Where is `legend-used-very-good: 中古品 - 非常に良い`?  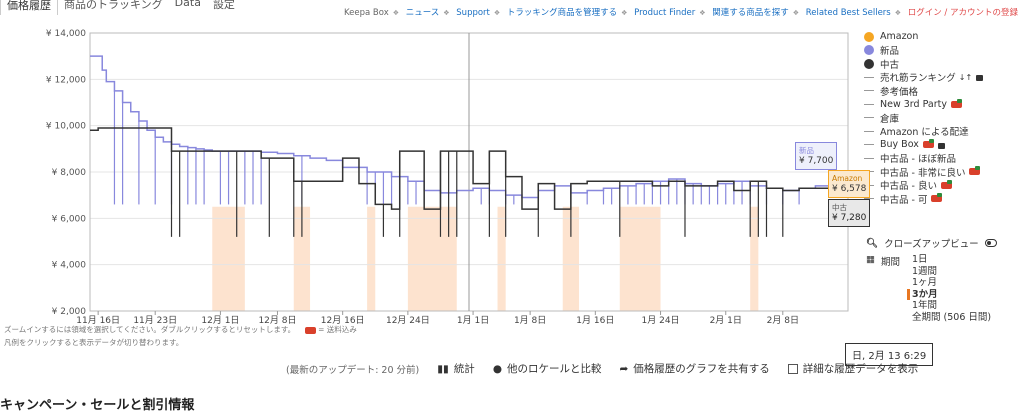 legend-used-very-good: 中古品 - 非常に良い is located at coordinates (923, 172).